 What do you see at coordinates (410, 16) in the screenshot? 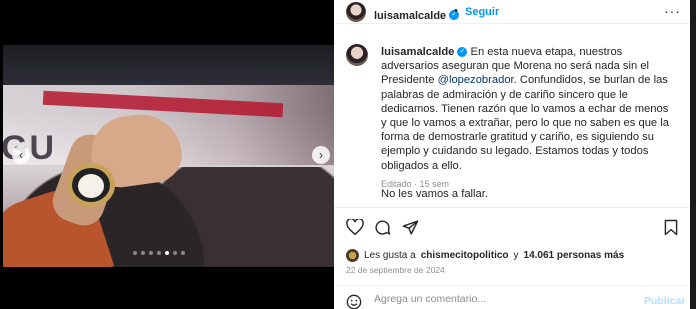
I see `header-username: luisamalcalde` at bounding box center [410, 16].